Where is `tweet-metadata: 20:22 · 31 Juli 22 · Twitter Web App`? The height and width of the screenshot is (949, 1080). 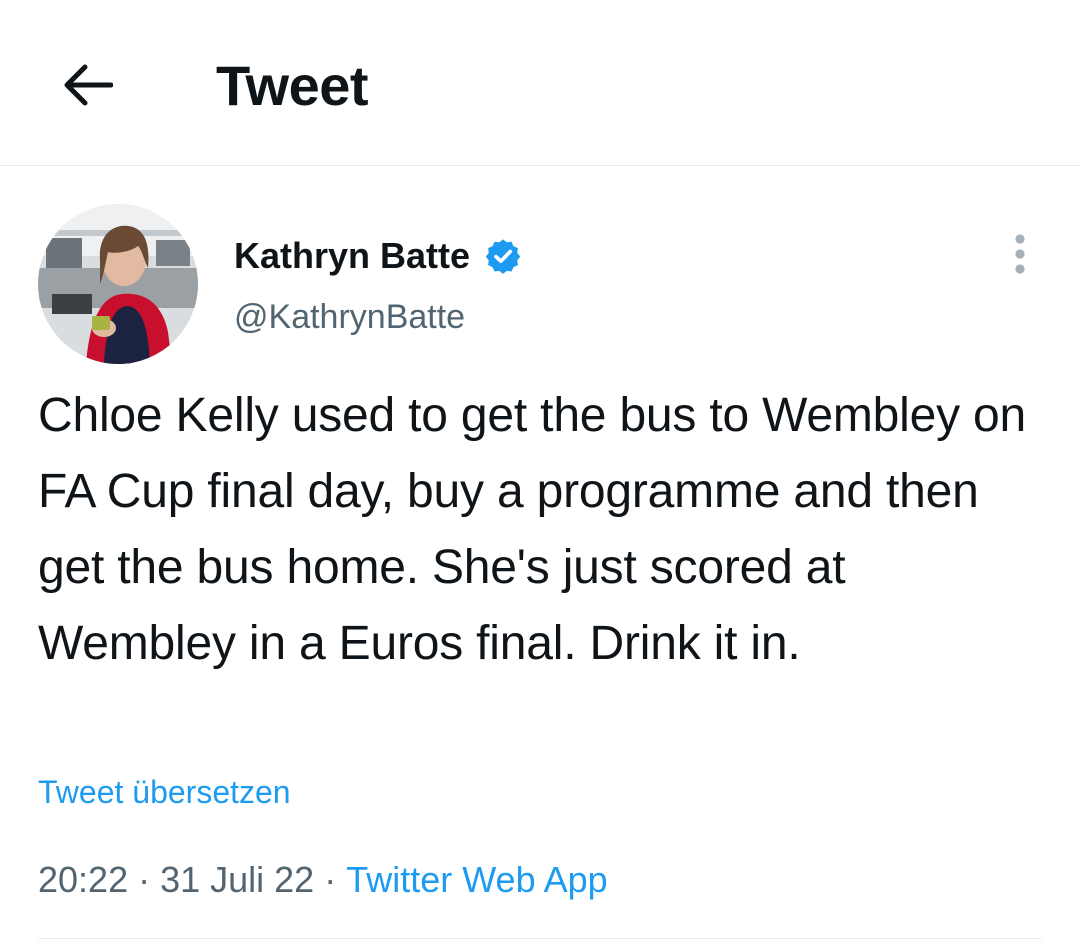
tweet-metadata: 20:22 · 31 Juli 22 · Twitter Web App is located at coordinates (323, 880).